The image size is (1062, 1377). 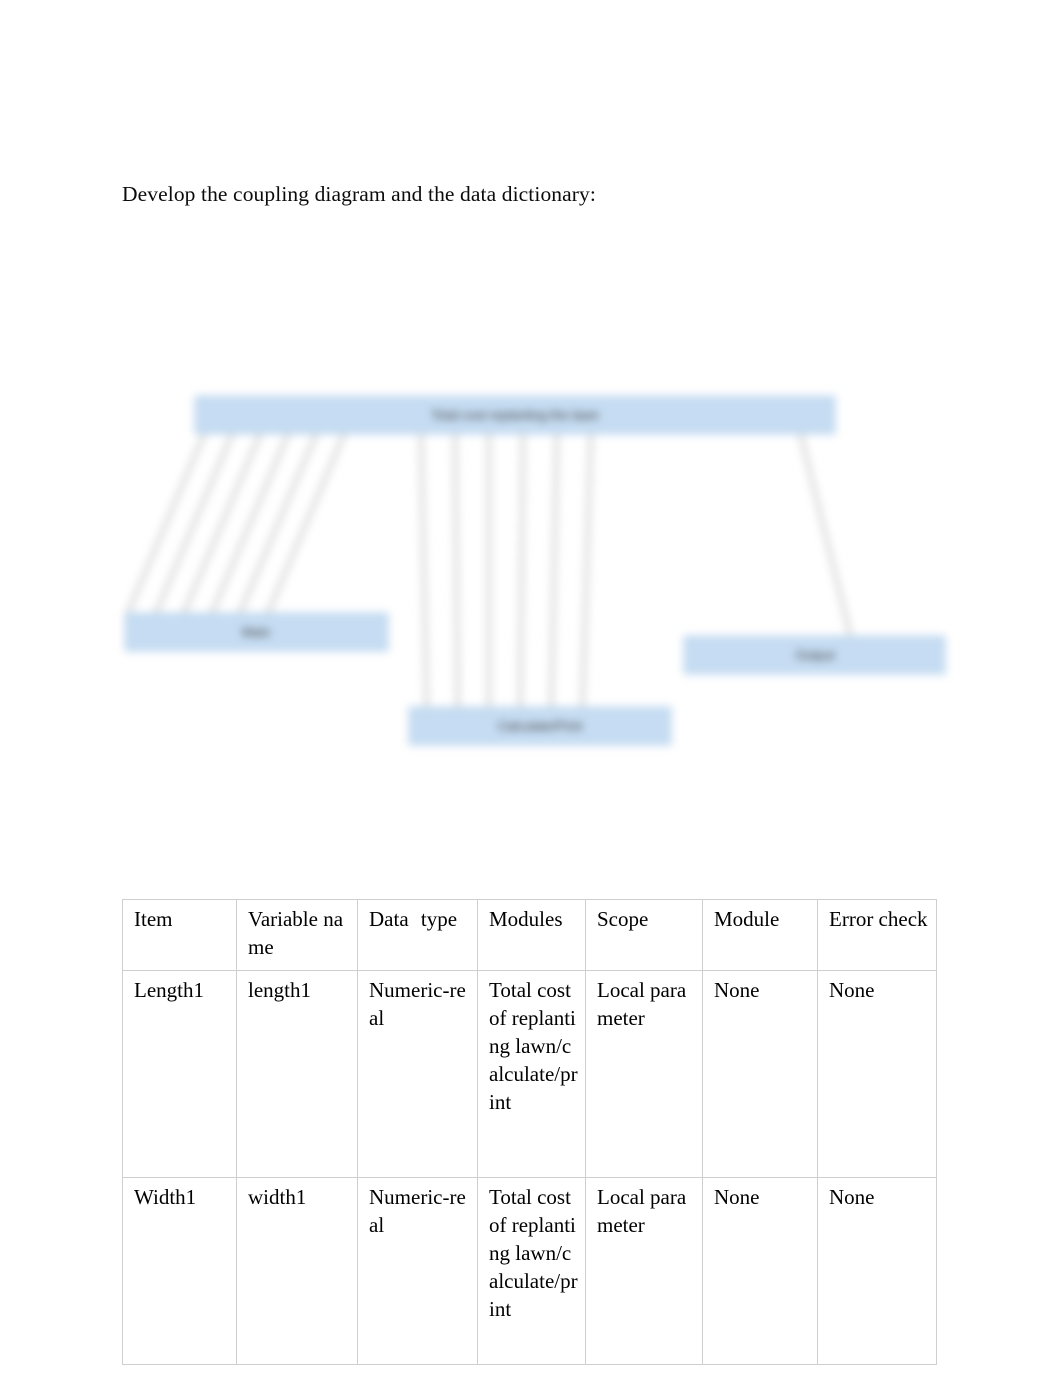 I want to click on cell-variable-name: length1, so click(x=297, y=1074).